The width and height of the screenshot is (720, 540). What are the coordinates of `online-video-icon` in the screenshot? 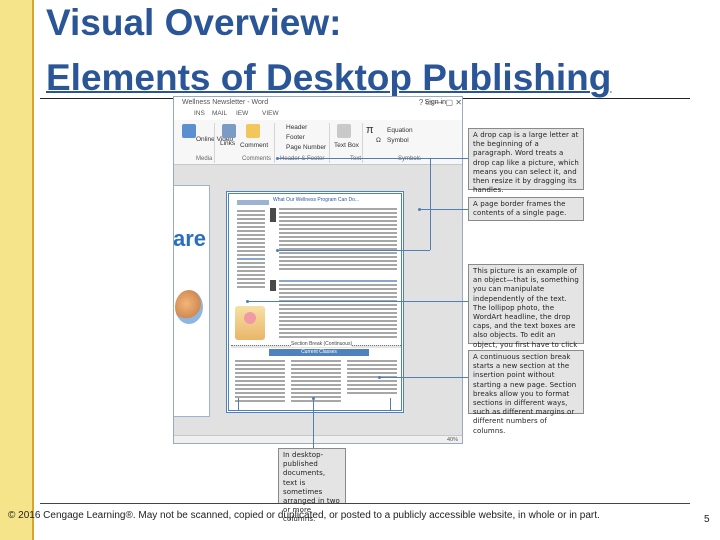 It's located at (189, 131).